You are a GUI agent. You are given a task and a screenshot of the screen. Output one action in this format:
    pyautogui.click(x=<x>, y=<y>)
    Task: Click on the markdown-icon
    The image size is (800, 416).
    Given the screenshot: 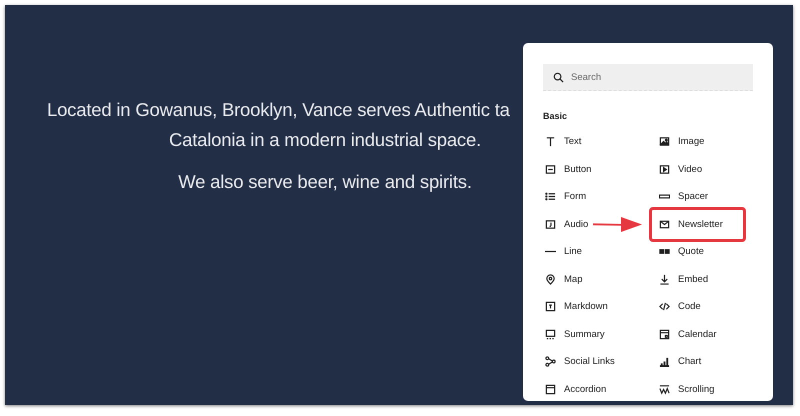 What is the action you would take?
    pyautogui.click(x=550, y=306)
    